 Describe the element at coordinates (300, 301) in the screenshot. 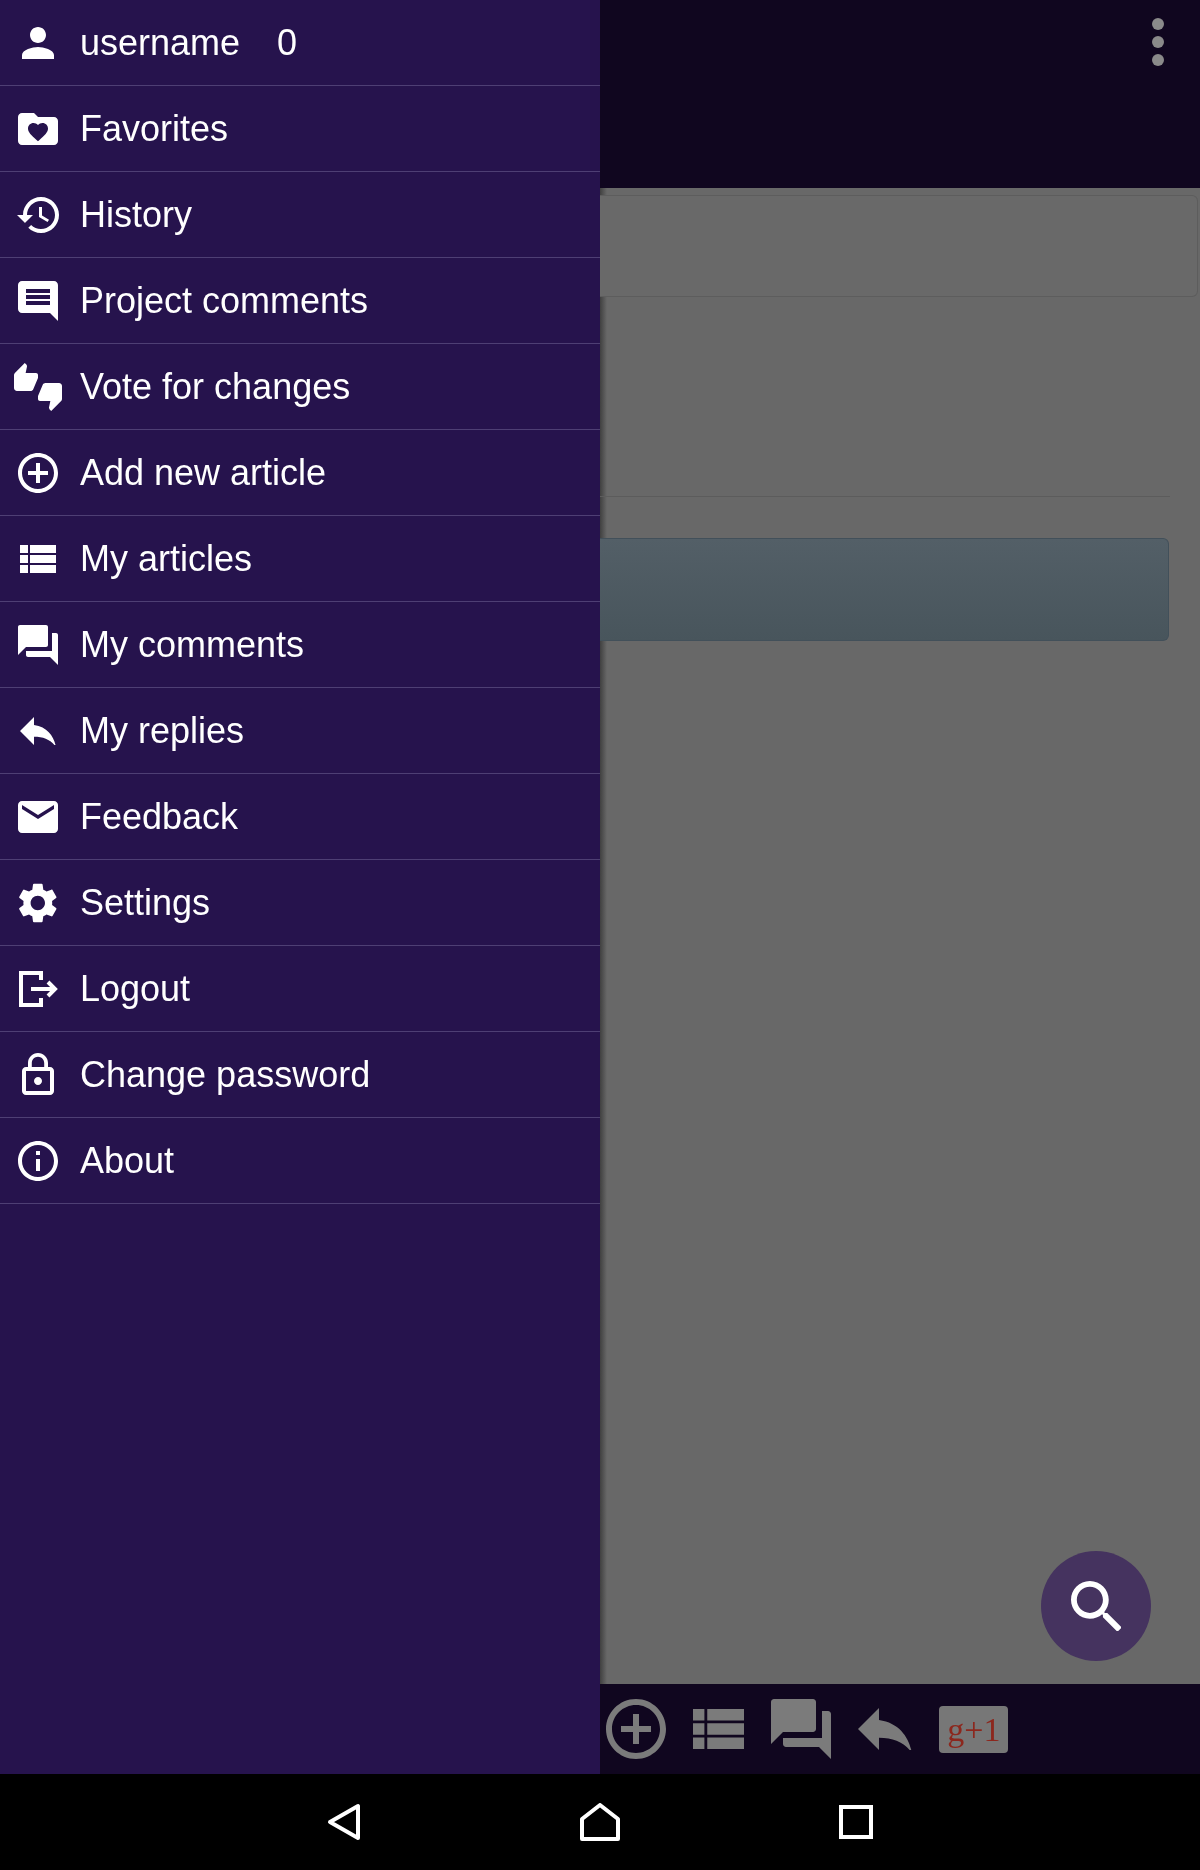

I see `menu-item: Project comments` at that location.